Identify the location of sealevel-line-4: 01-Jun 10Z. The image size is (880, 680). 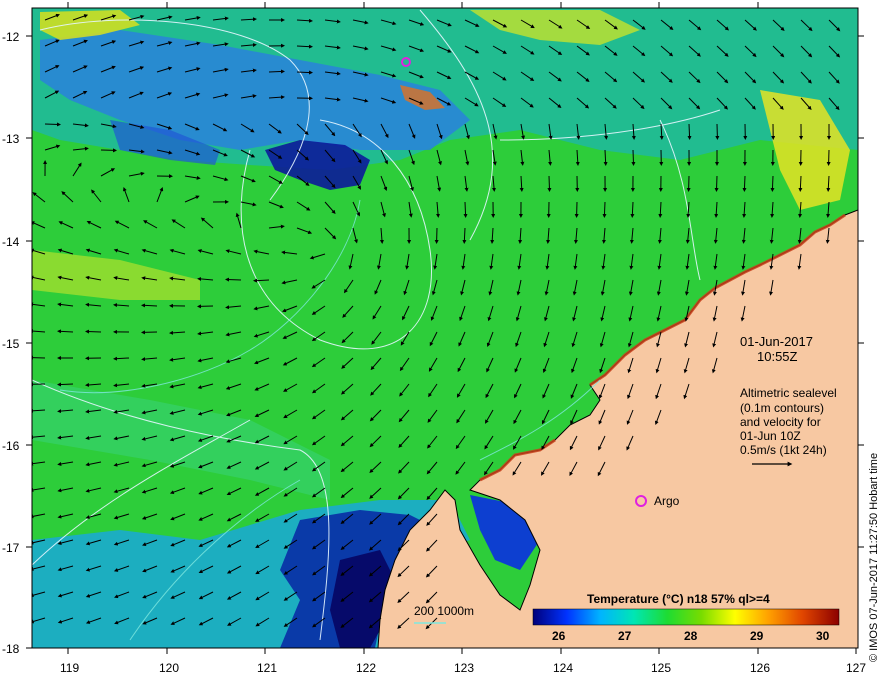
(770, 436).